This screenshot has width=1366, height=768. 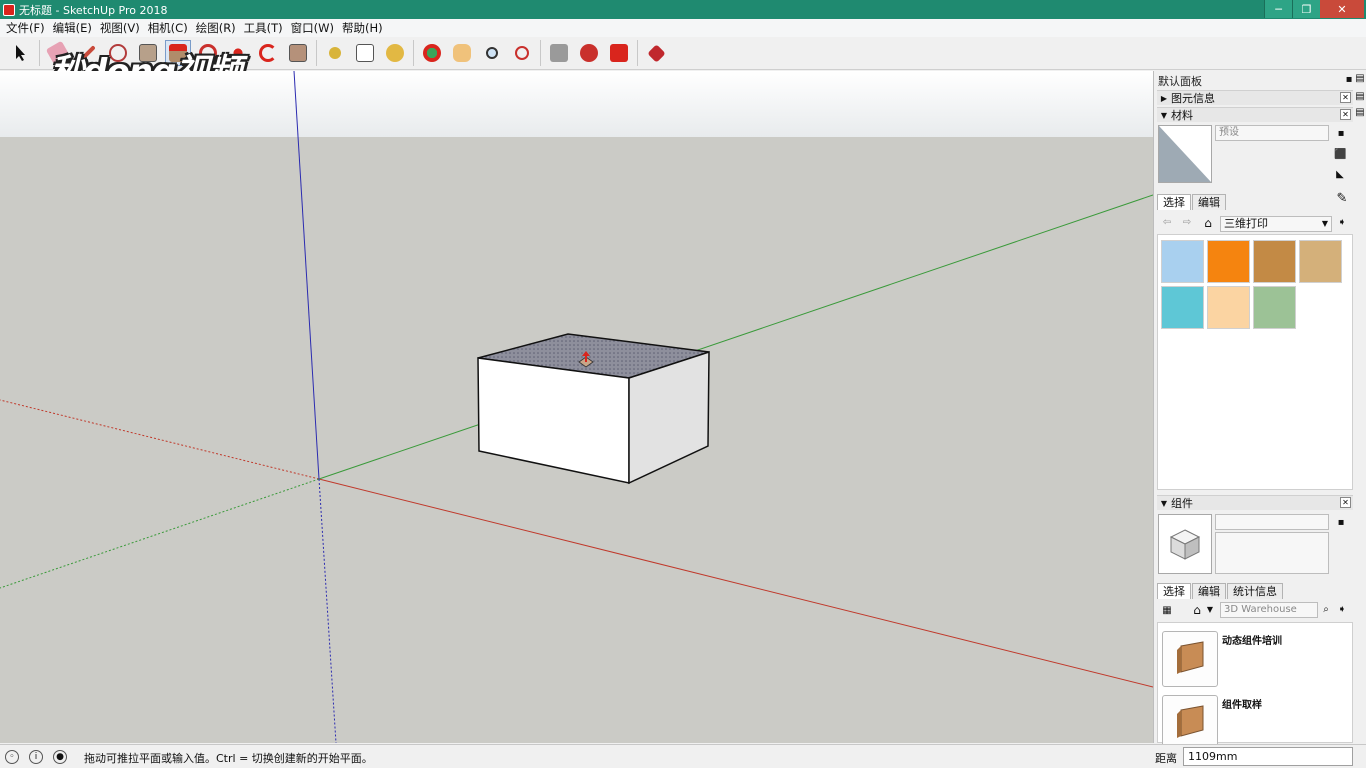 I want to click on warehouse-button, so click(x=559, y=53).